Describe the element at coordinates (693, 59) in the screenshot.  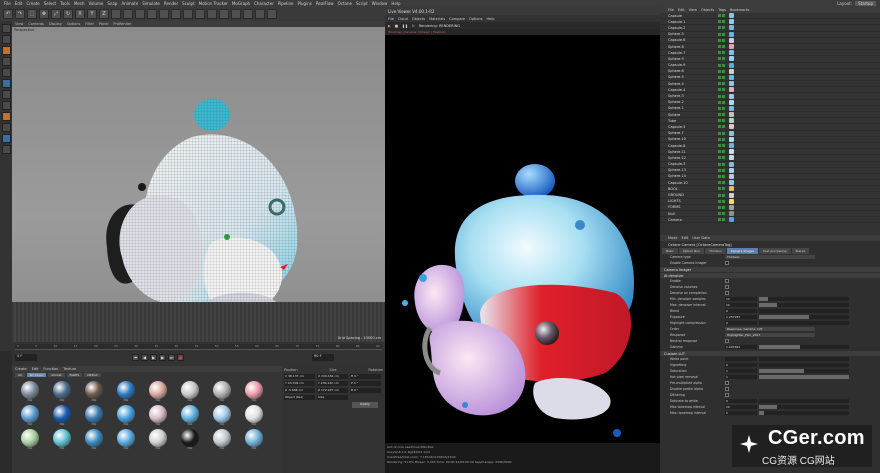
I see `object-name: Sphere.9` at that location.